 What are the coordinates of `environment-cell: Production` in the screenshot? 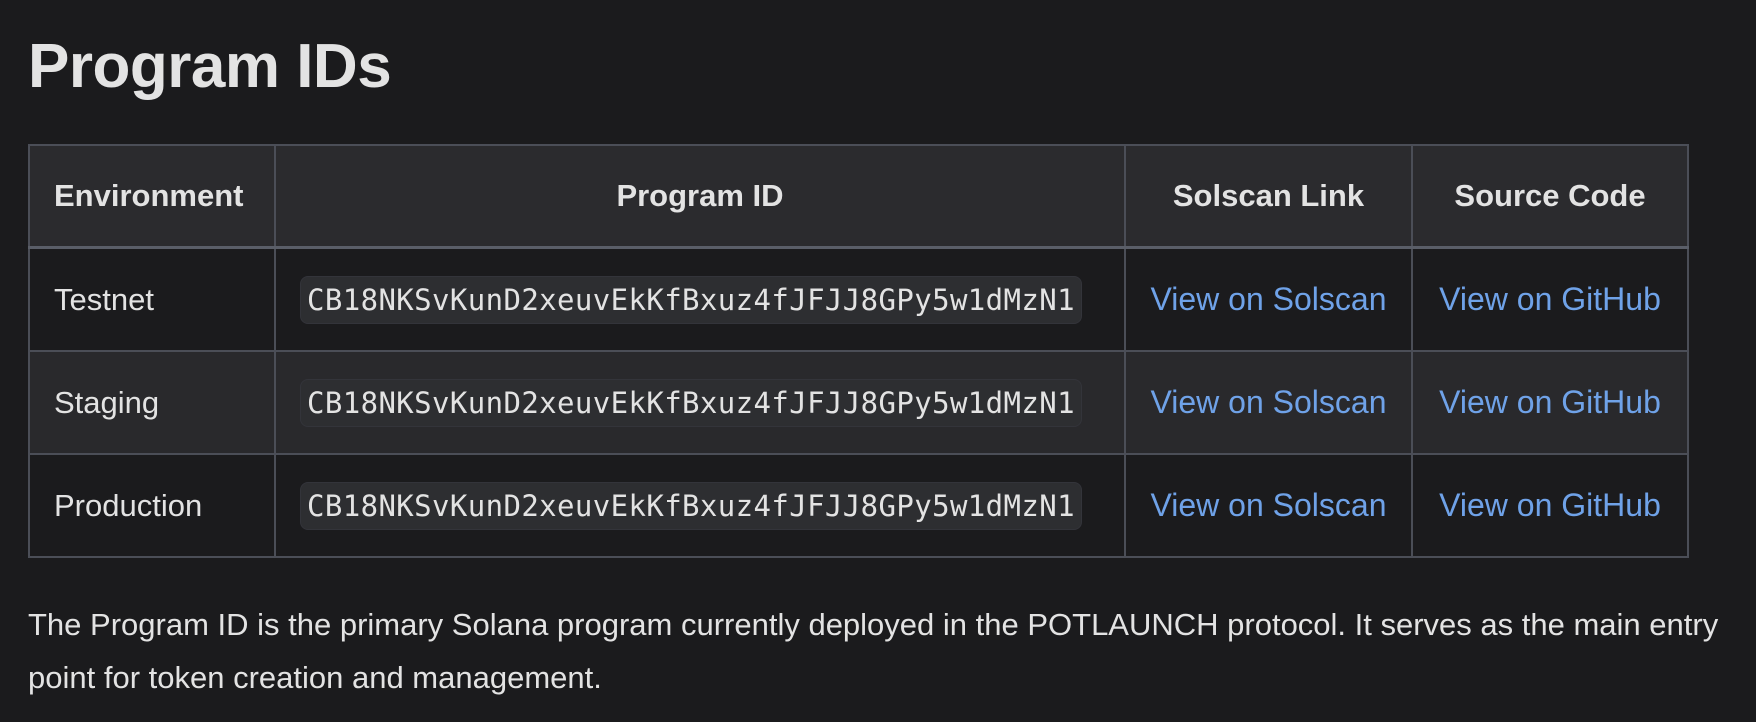 It's located at (152, 505).